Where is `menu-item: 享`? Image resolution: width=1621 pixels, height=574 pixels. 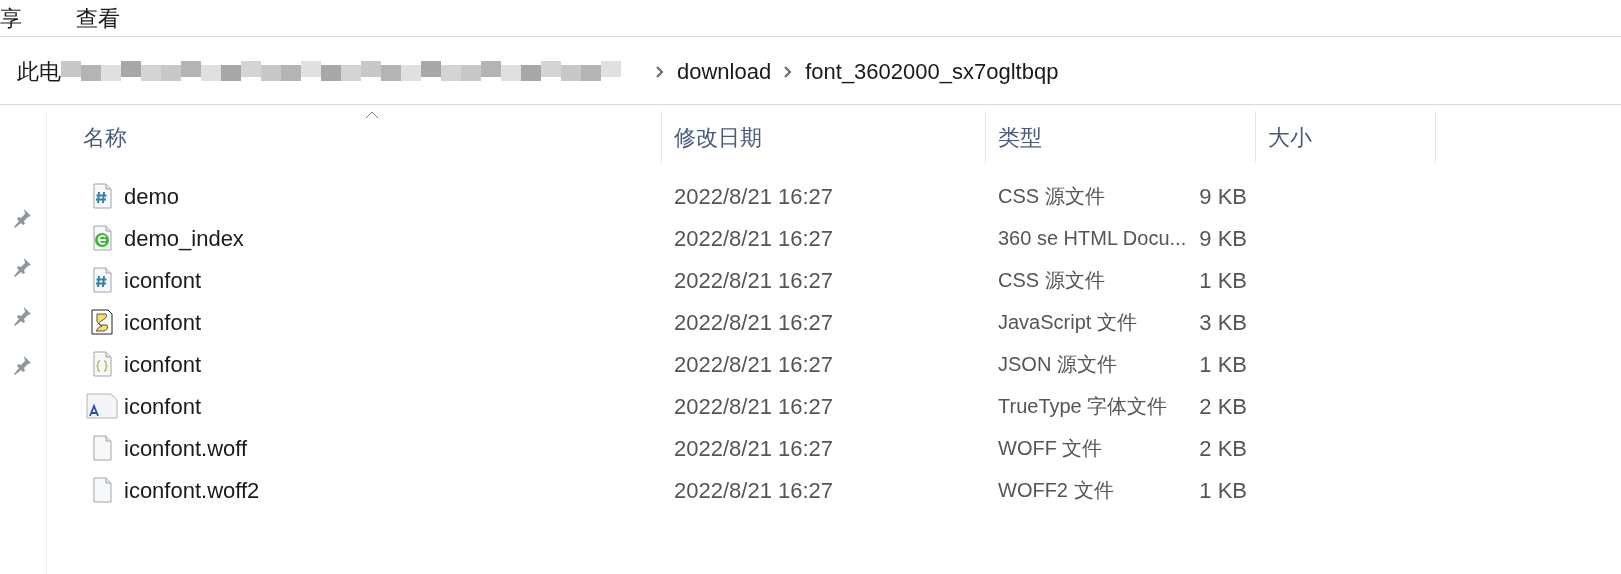
menu-item: 享 is located at coordinates (38, 18).